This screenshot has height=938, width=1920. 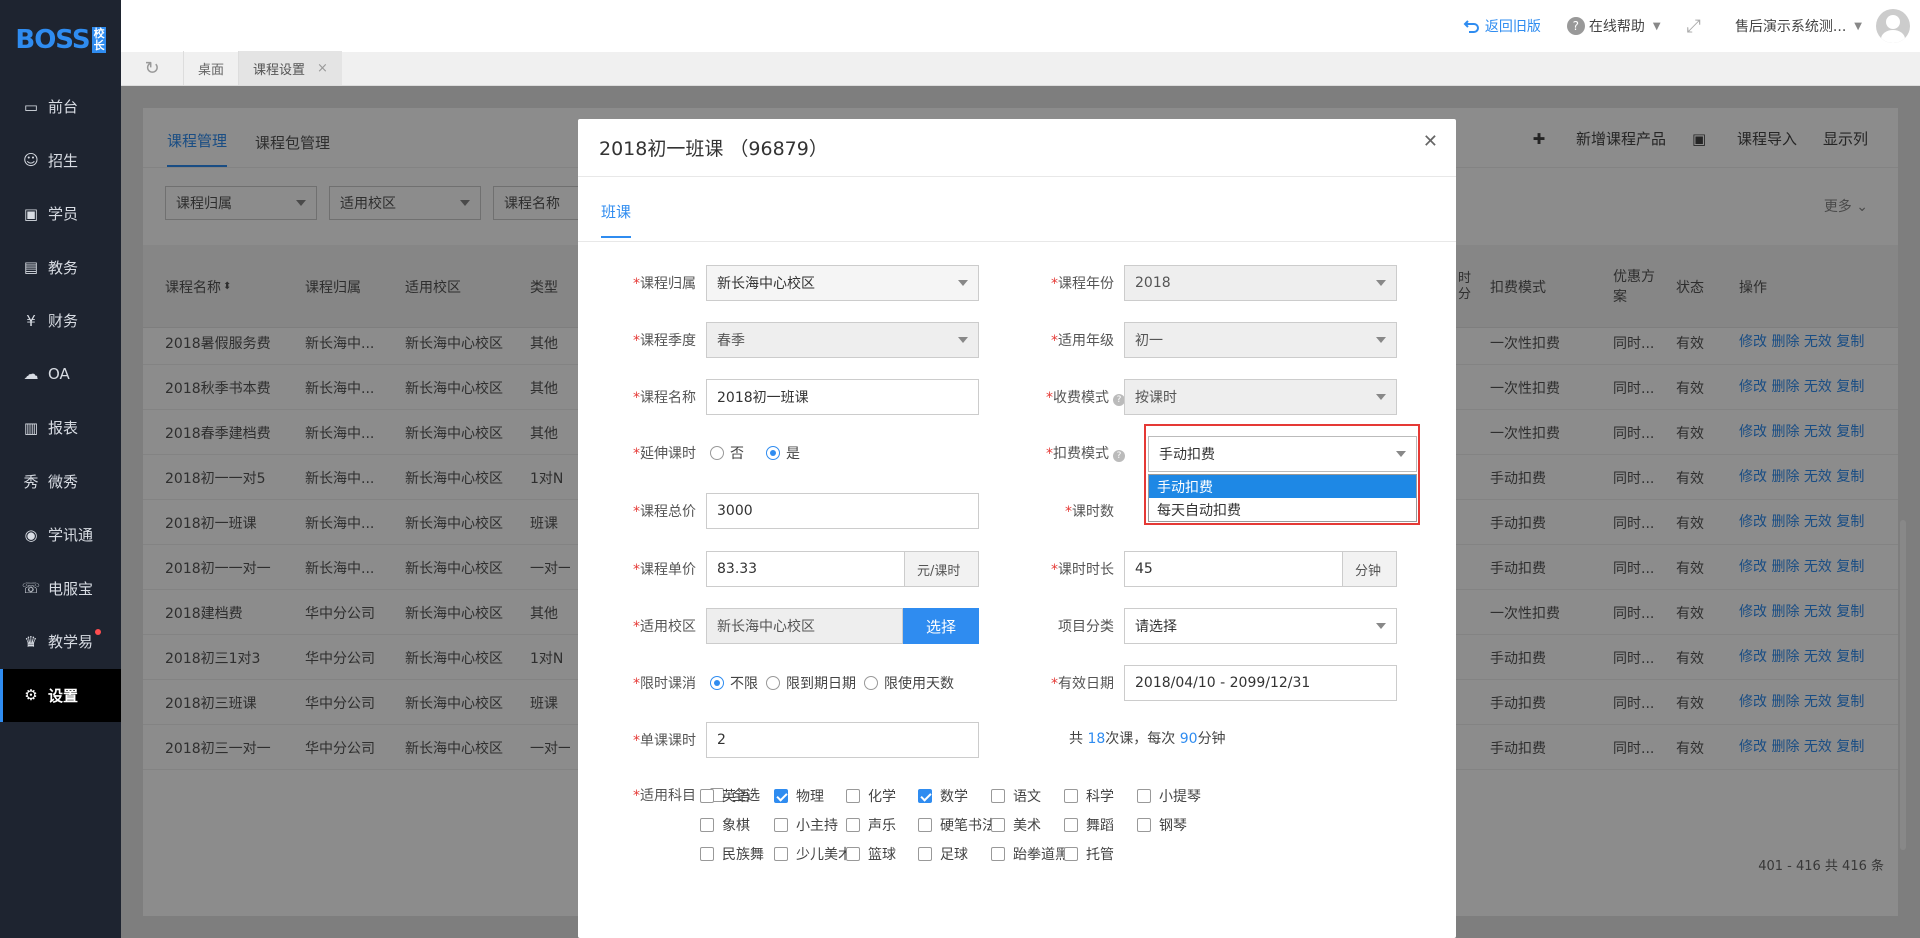 What do you see at coordinates (1089, 825) in the screenshot?
I see `subject-checkbox: 舞蹈` at bounding box center [1089, 825].